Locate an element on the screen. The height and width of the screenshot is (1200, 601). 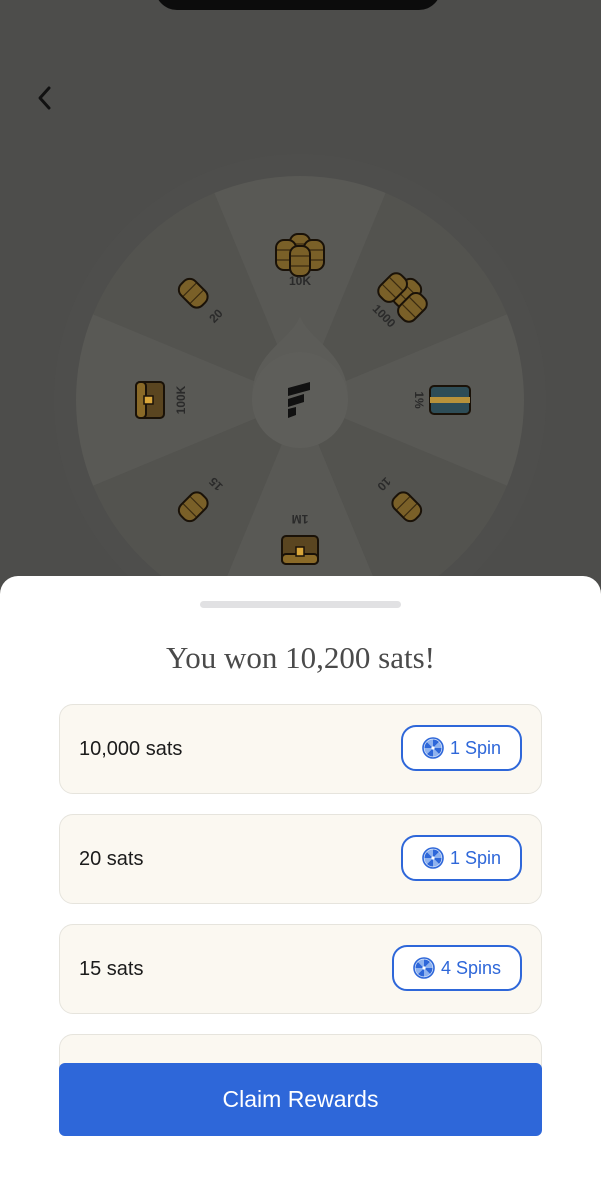
reward-row: 15 sats 4 Spins is located at coordinates (300, 969).